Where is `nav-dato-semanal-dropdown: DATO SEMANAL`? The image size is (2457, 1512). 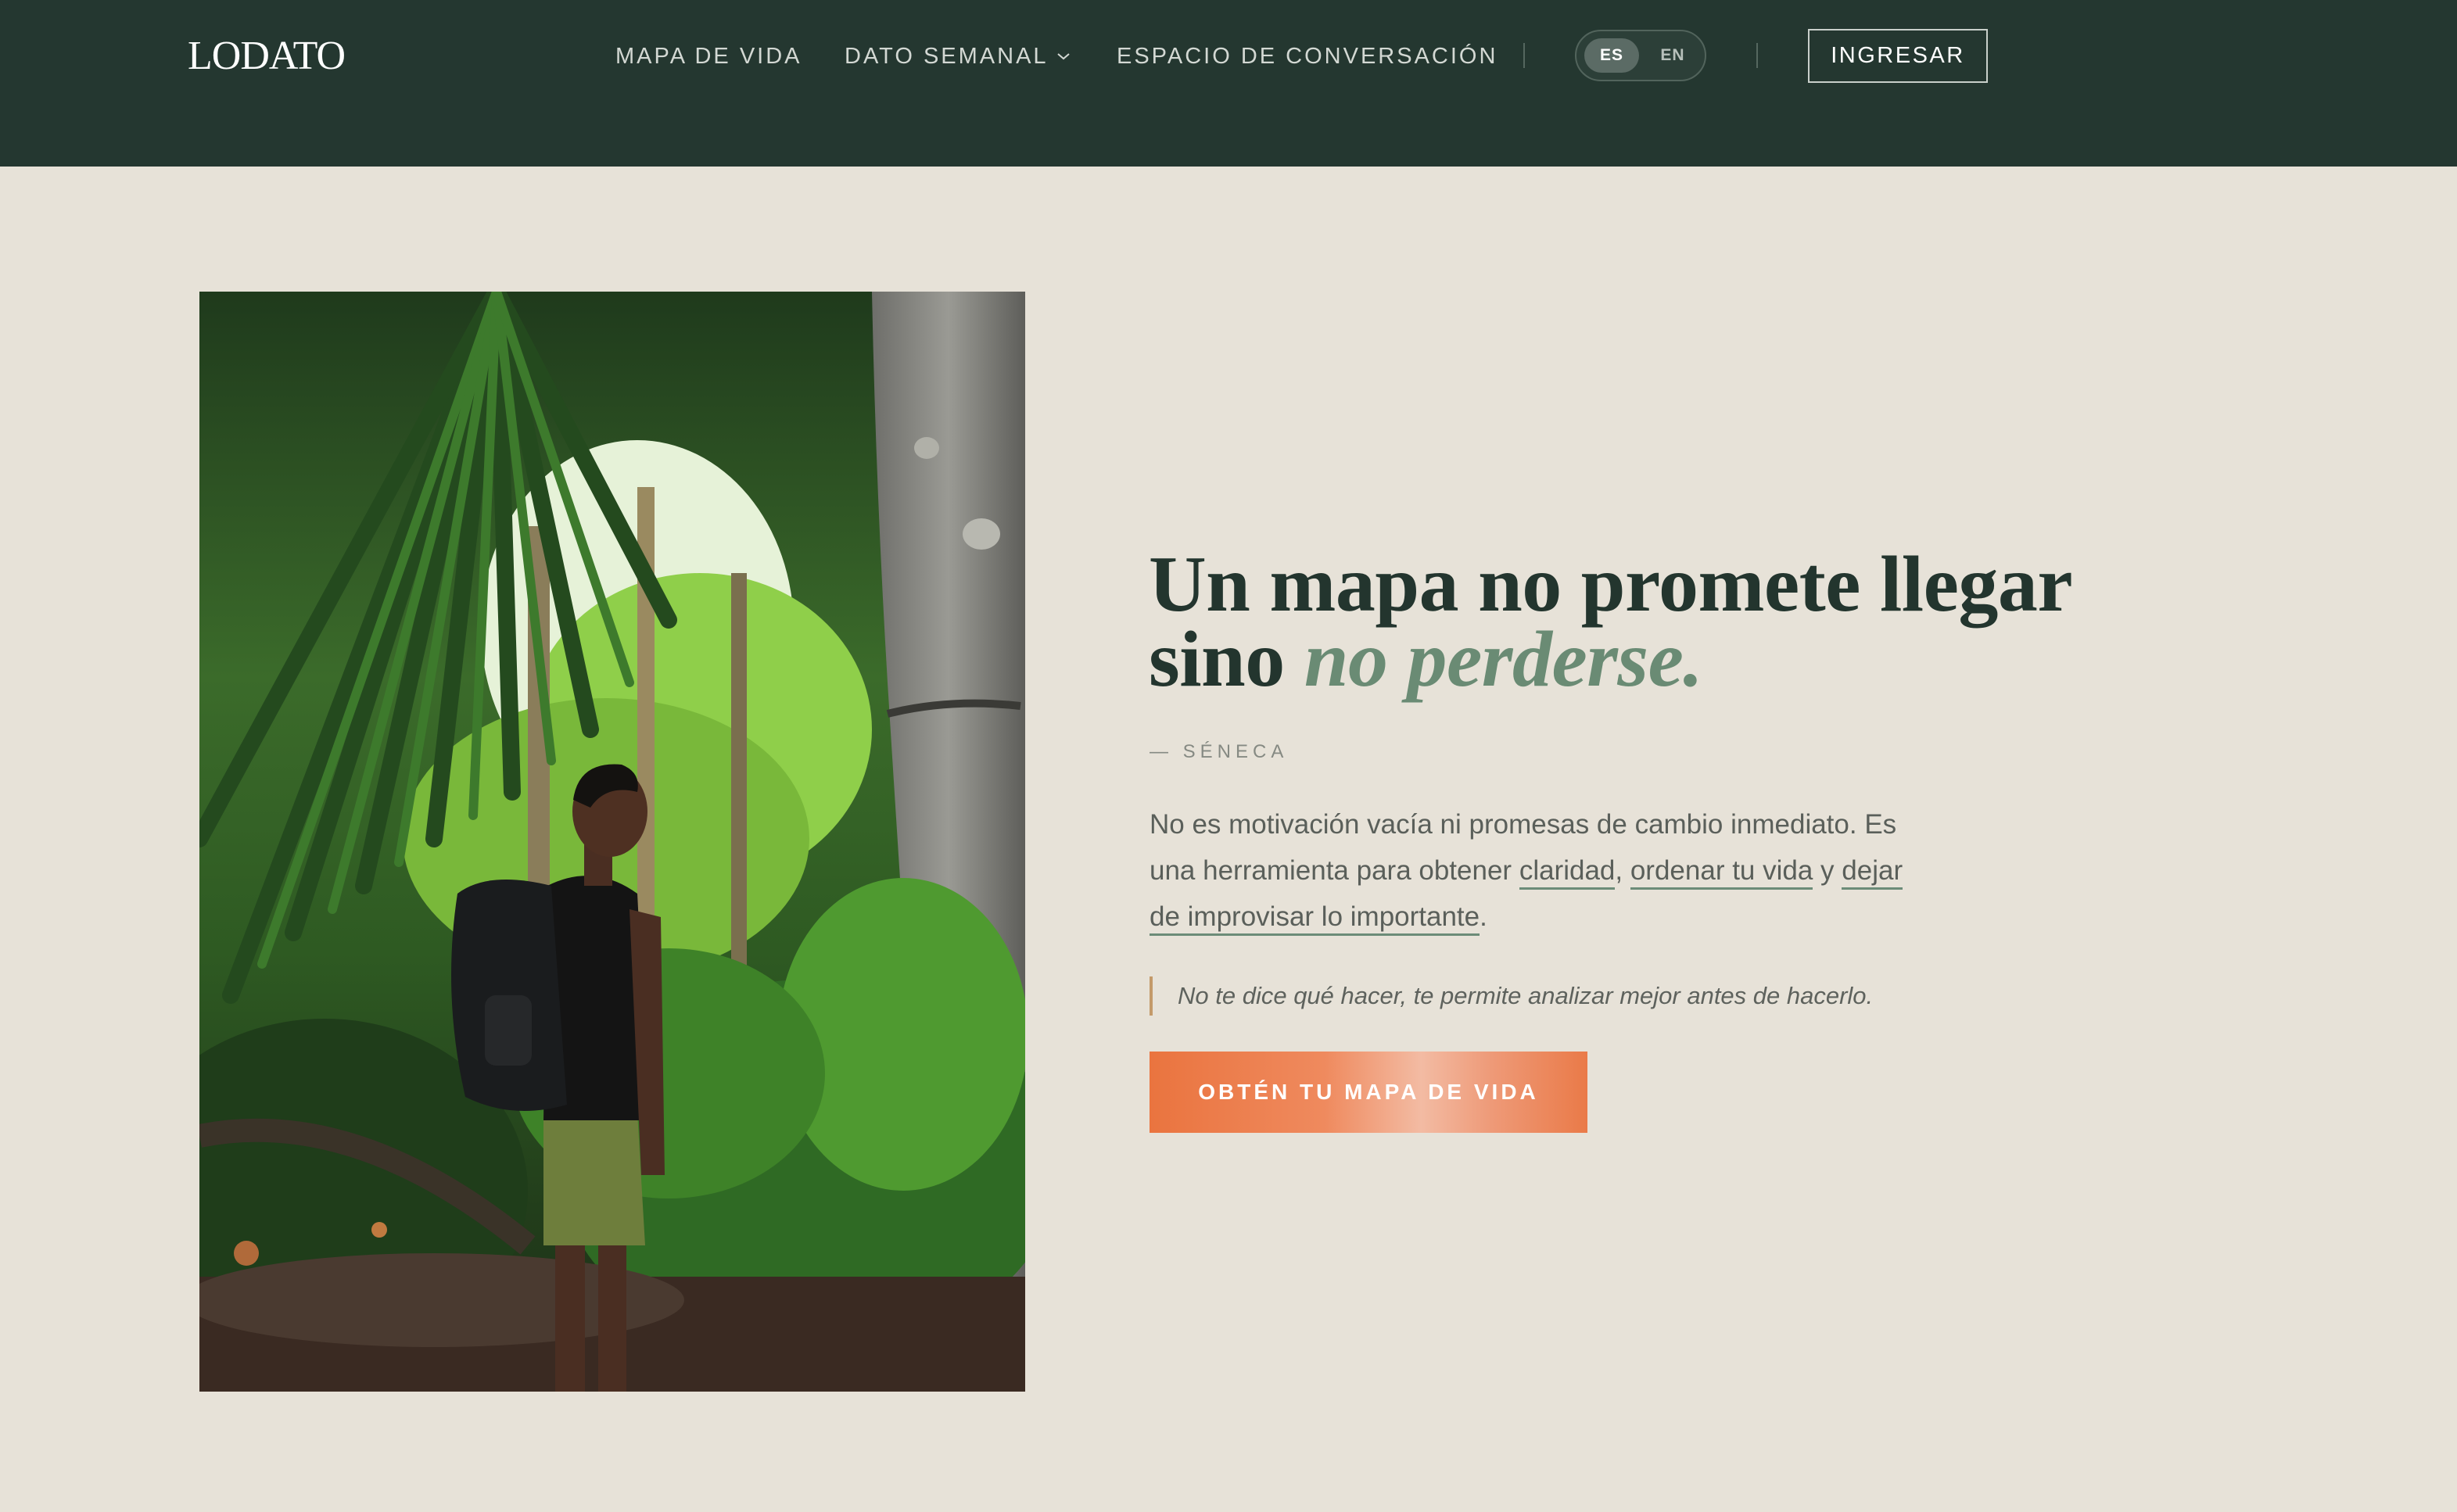
nav-dato-semanal-dropdown: DATO SEMANAL is located at coordinates (958, 57).